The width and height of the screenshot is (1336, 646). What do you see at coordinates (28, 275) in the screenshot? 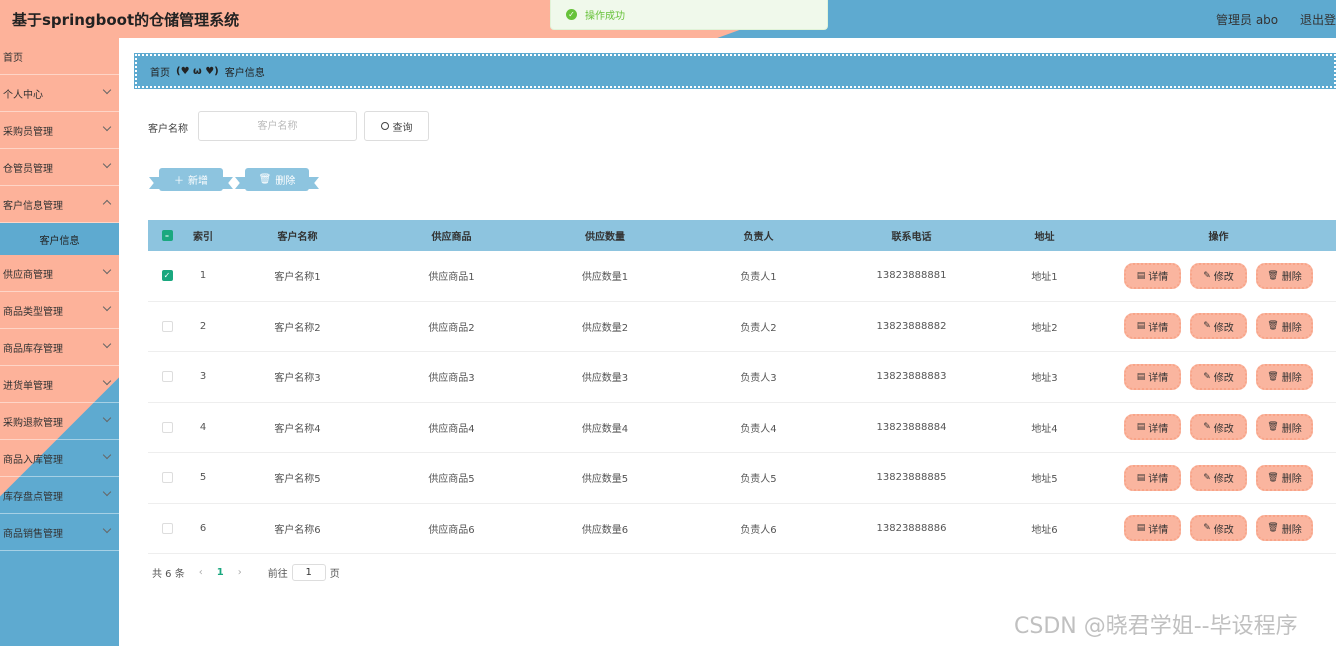
I see `sidebar-item-label: 供应商管理` at bounding box center [28, 275].